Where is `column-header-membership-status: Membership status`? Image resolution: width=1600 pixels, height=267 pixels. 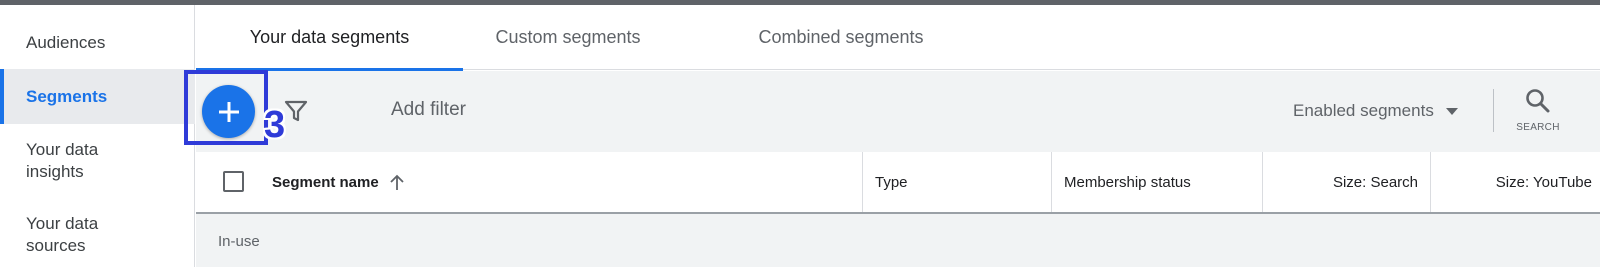
column-header-membership-status: Membership status is located at coordinates (1156, 182).